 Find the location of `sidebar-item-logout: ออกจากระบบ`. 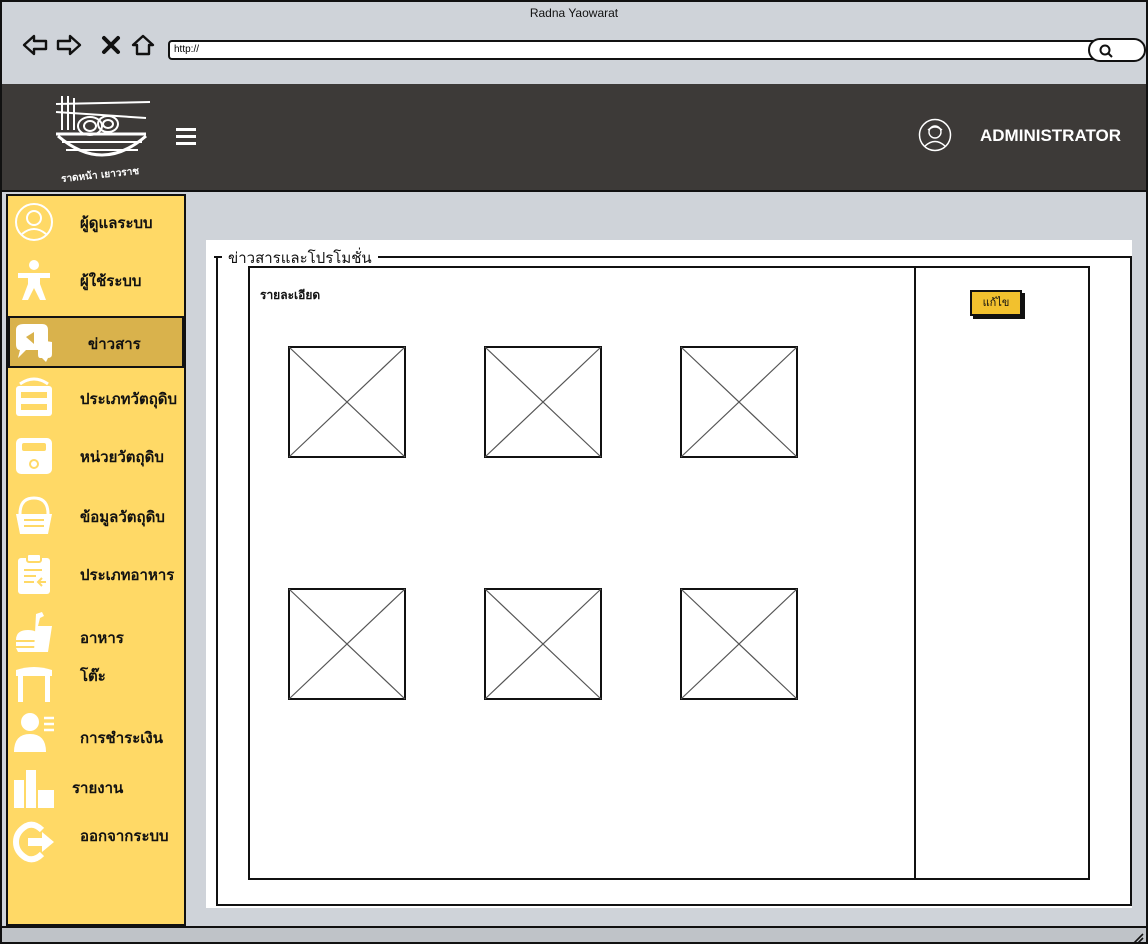

sidebar-item-logout: ออกจากระบบ is located at coordinates (96, 842).